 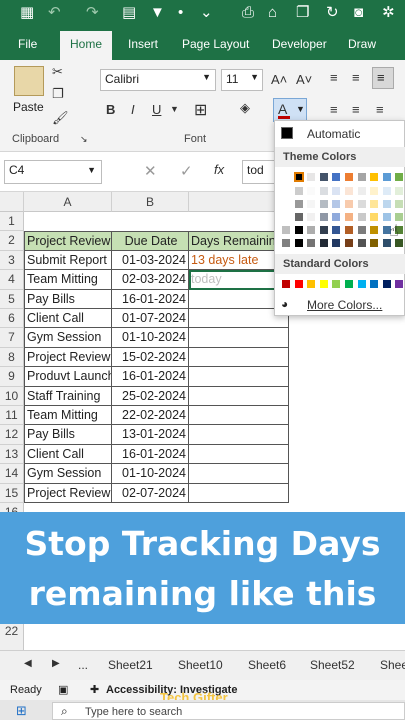 I want to click on row-header-13: 13, so click(x=12, y=454).